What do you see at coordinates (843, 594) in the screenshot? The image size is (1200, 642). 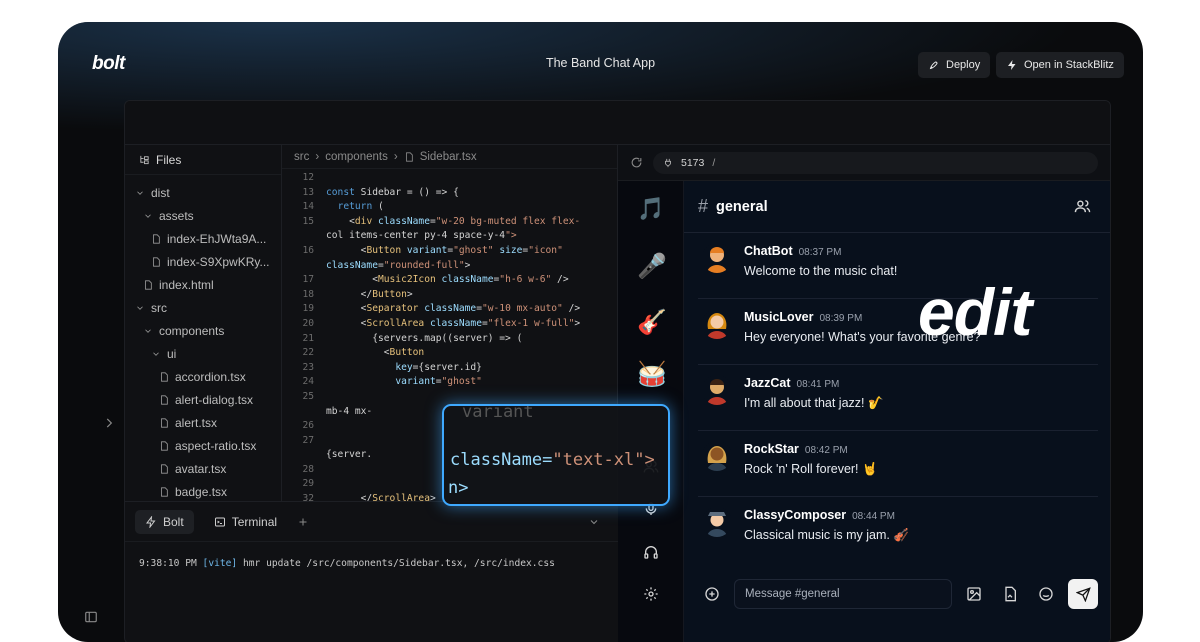 I see `message-input: Message #general` at bounding box center [843, 594].